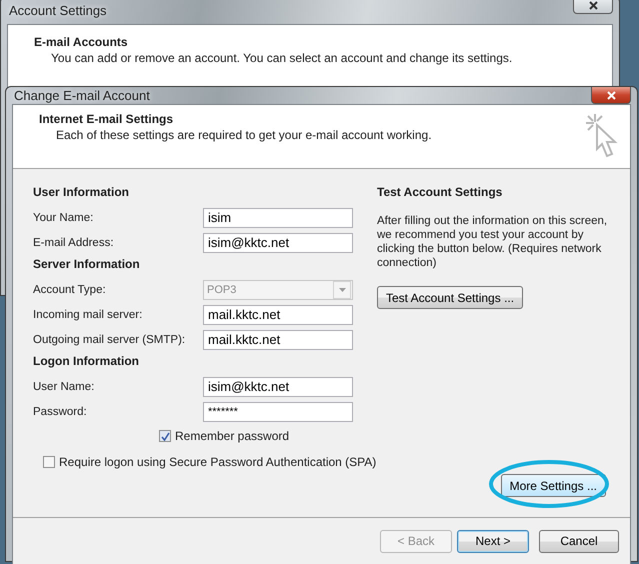 This screenshot has height=564, width=639. I want to click on field-label: Password:, so click(60, 412).